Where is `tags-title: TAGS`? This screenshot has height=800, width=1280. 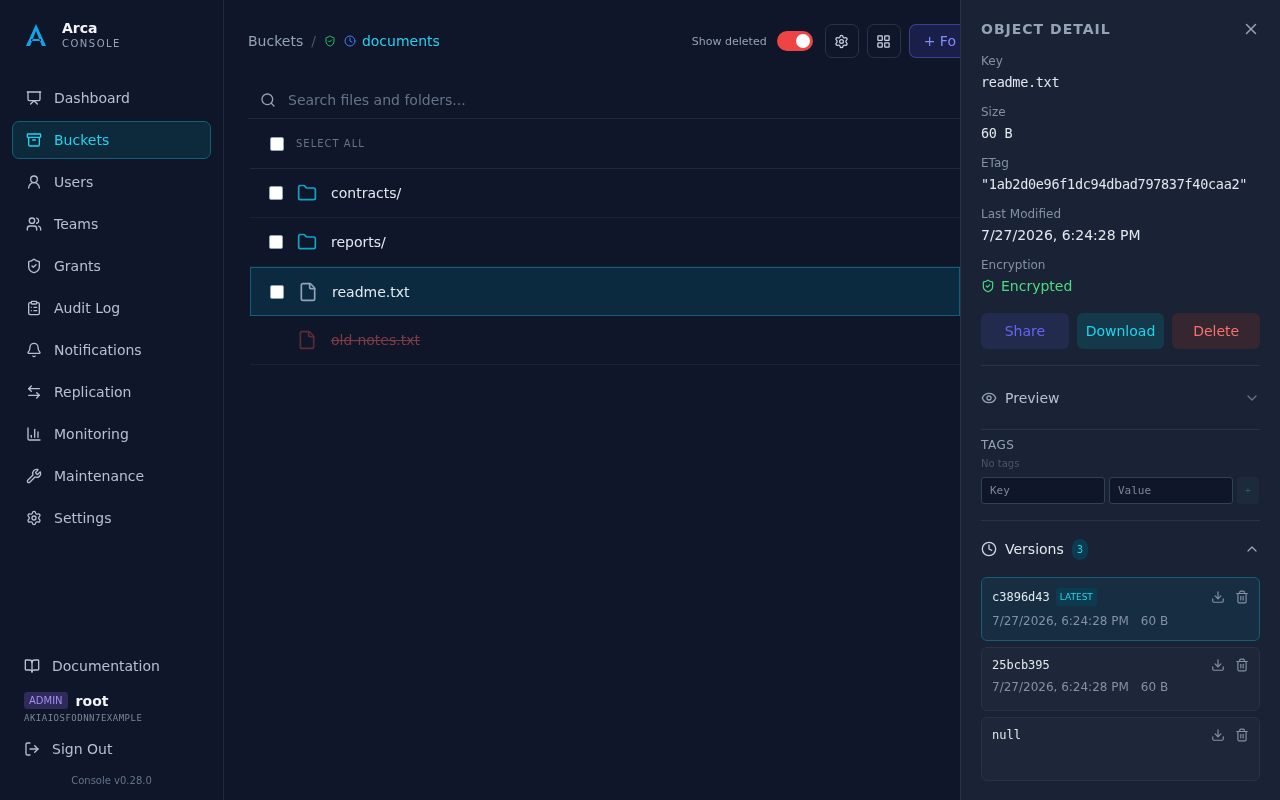 tags-title: TAGS is located at coordinates (998, 445).